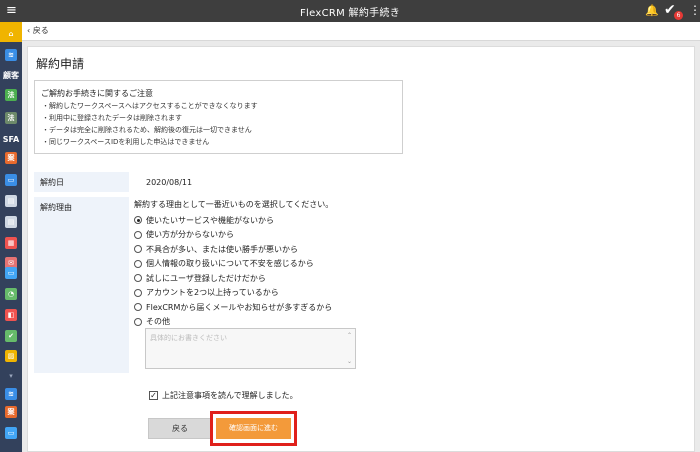  What do you see at coordinates (11, 34) in the screenshot?
I see `sidebar-home-icon: ⌂` at bounding box center [11, 34].